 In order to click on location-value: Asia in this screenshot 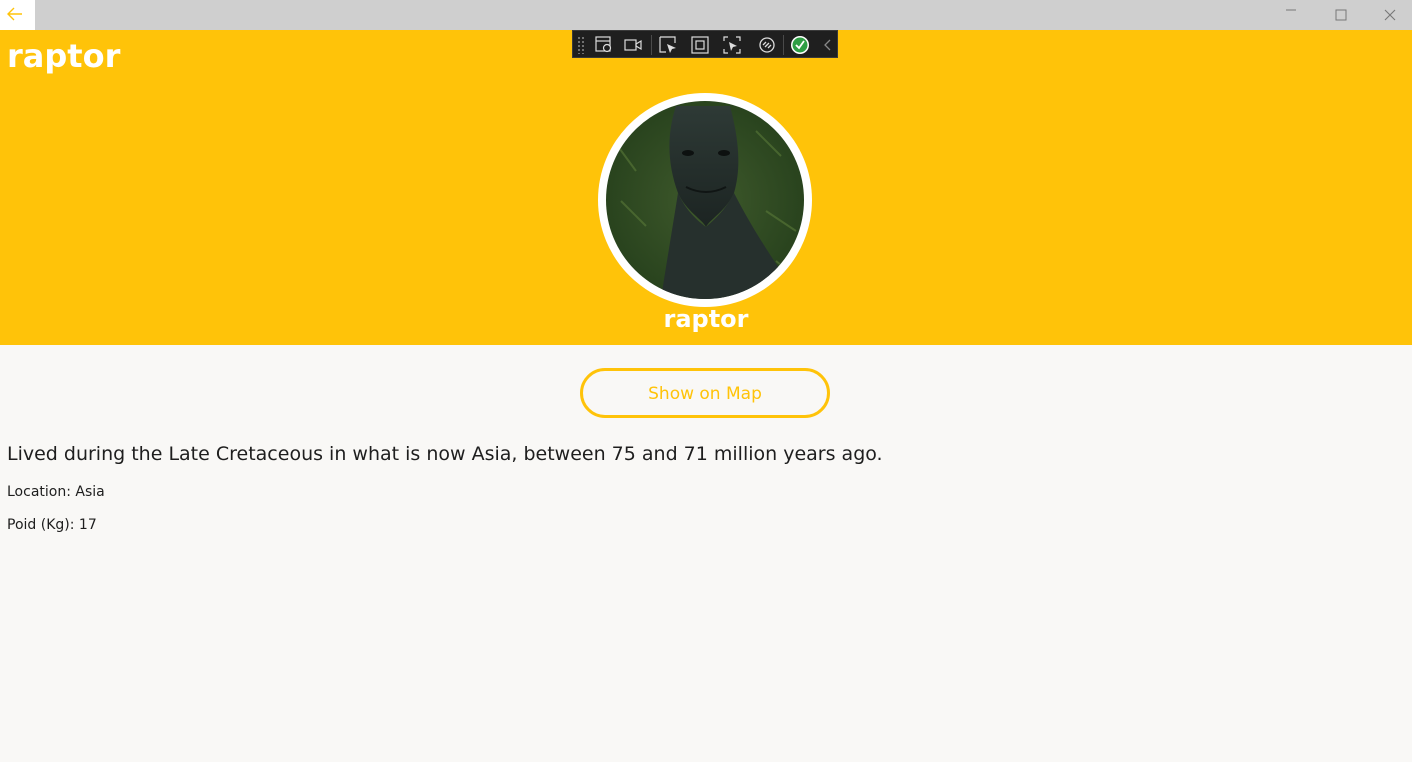, I will do `click(90, 492)`.